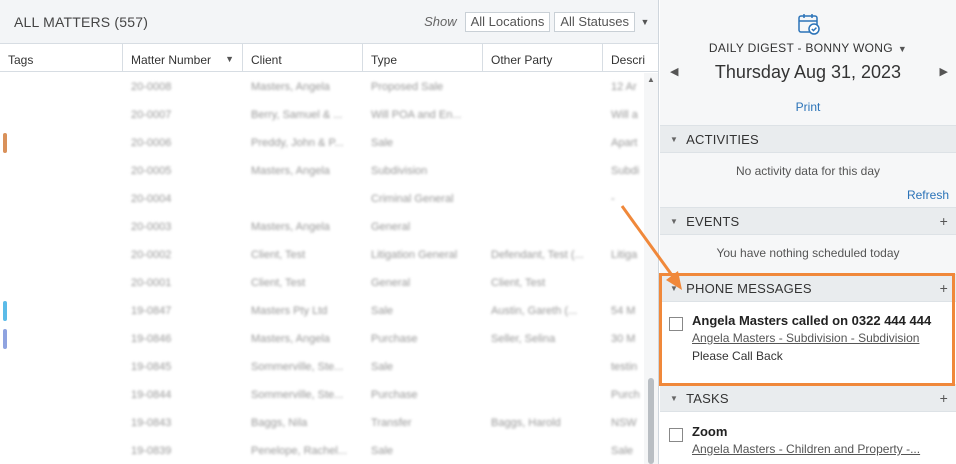  I want to click on table-row: 20-0001 Client, Test General Client, Test, so click(322, 283).